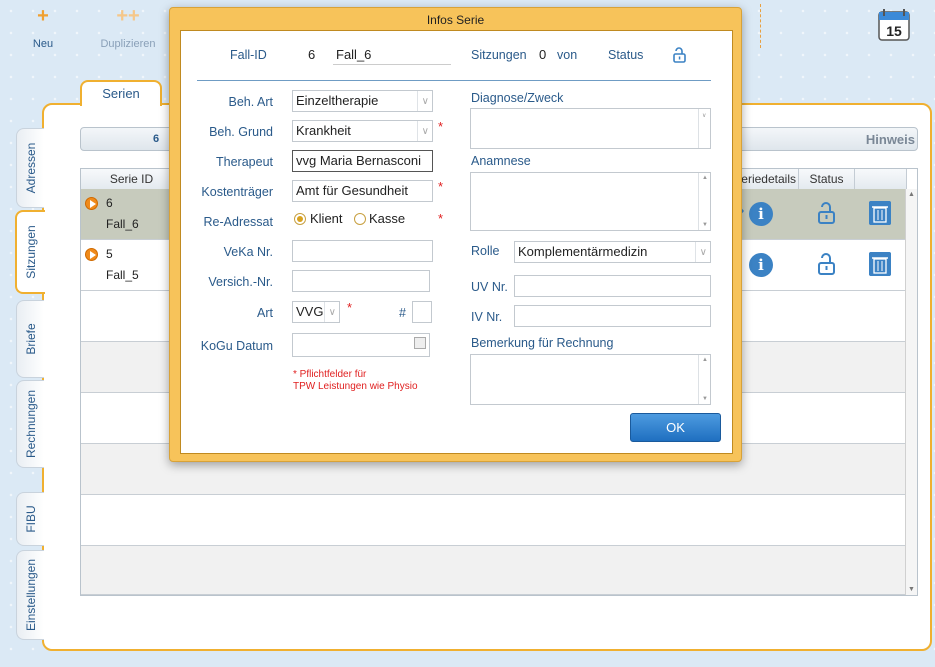 This screenshot has height=667, width=935. Describe the element at coordinates (238, 222) in the screenshot. I see `readressat-label: Re-Adressat` at that location.